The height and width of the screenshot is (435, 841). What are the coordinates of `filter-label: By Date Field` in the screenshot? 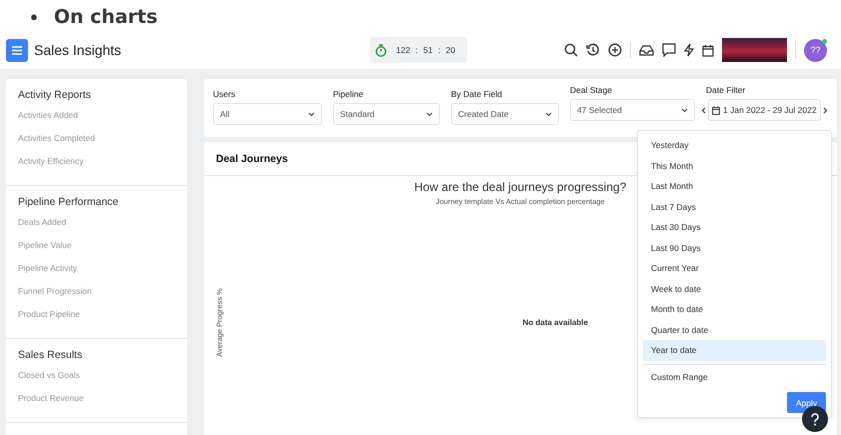 It's located at (477, 94).